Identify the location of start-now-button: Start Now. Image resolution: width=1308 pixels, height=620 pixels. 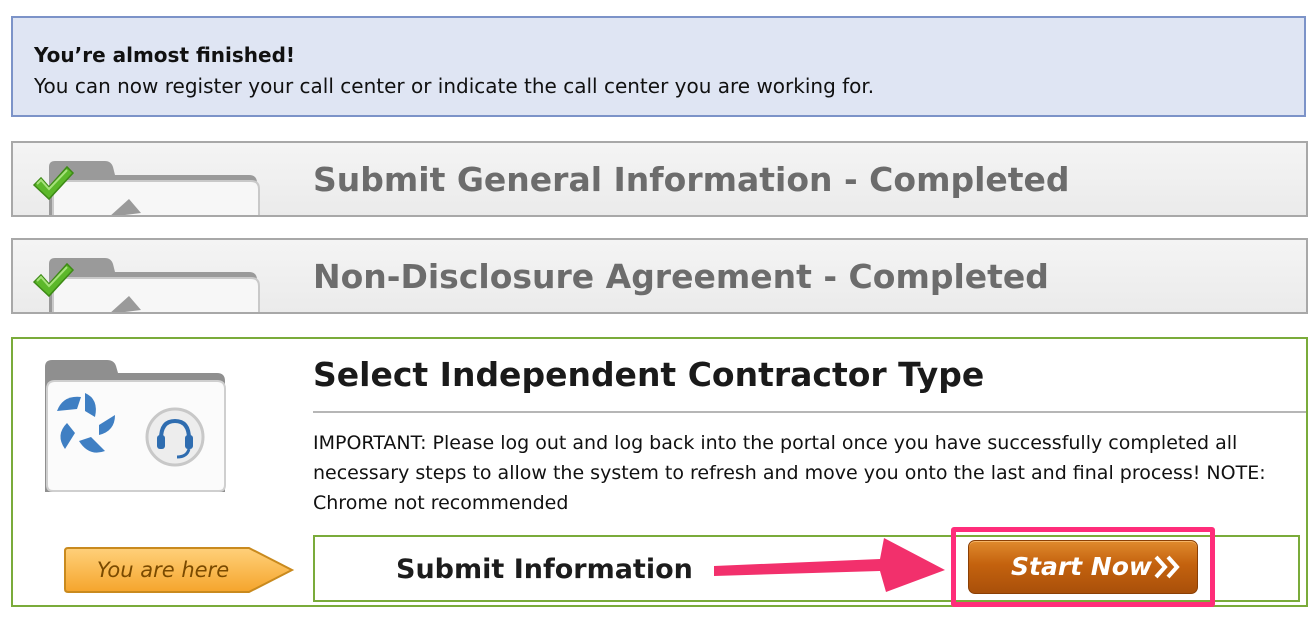
(1083, 567).